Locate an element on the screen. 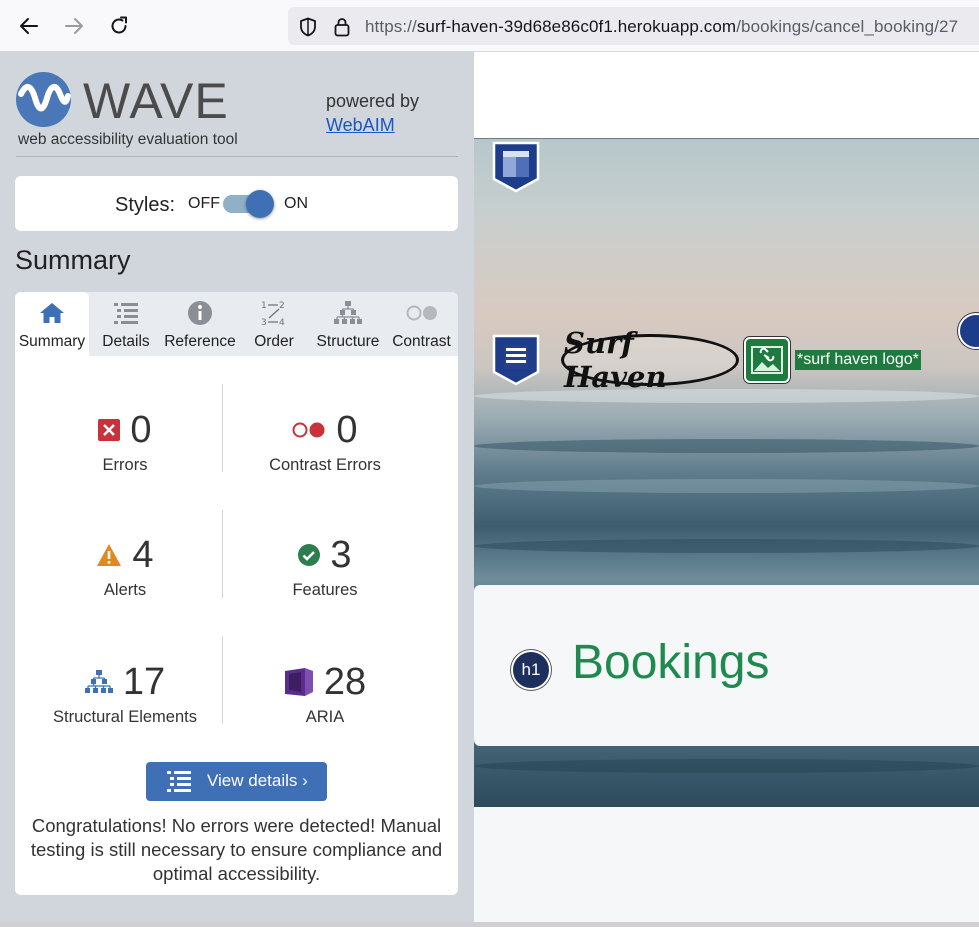 The height and width of the screenshot is (927, 979). stat-aria: 28 ARIA is located at coordinates (325, 693).